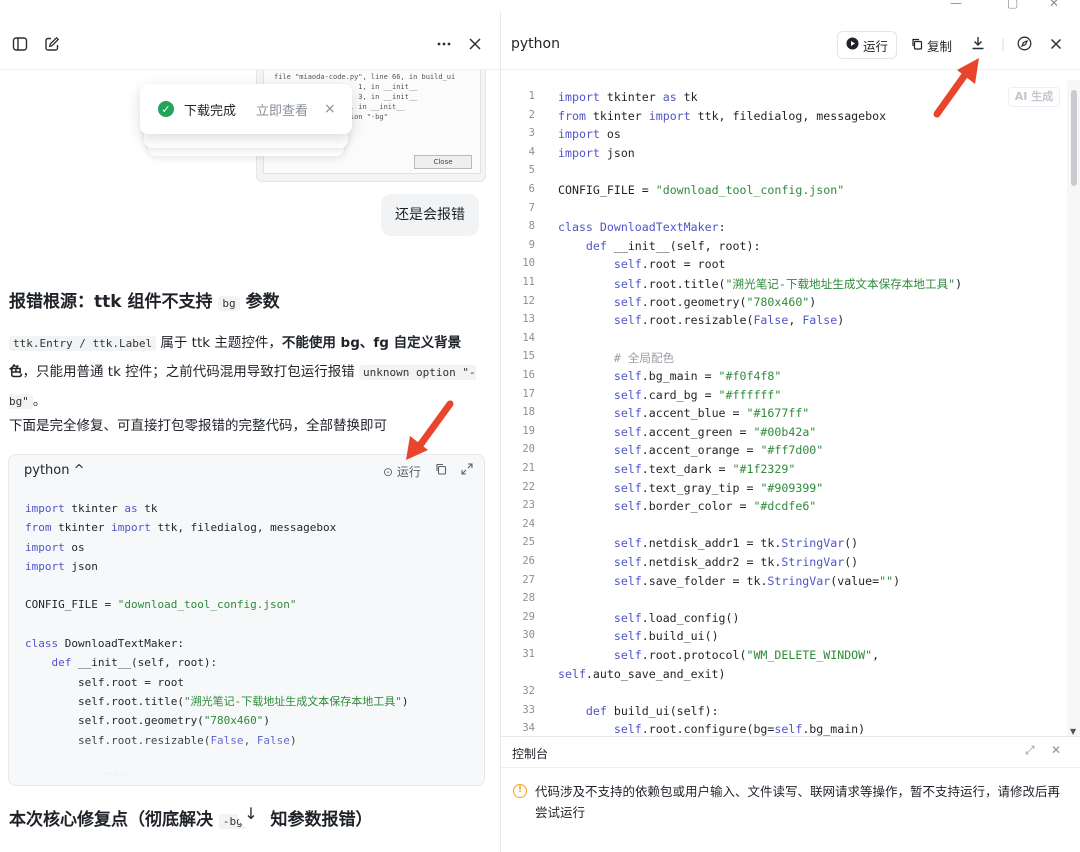  Describe the element at coordinates (852, 45) in the screenshot. I see `play-icon` at that location.